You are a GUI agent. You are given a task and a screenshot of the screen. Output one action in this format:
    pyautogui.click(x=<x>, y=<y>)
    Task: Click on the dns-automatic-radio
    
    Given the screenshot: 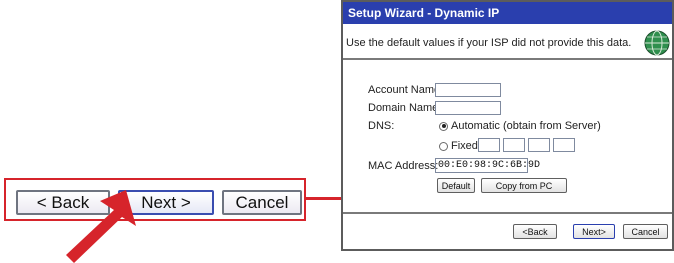 What is the action you would take?
    pyautogui.click(x=443, y=126)
    